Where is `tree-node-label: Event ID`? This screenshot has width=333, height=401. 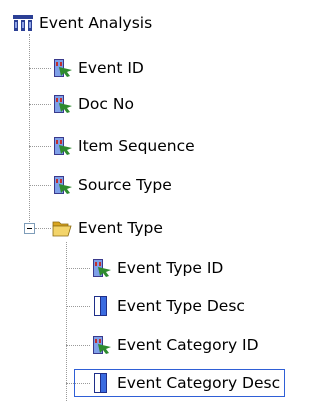
tree-node-label: Event ID is located at coordinates (111, 68).